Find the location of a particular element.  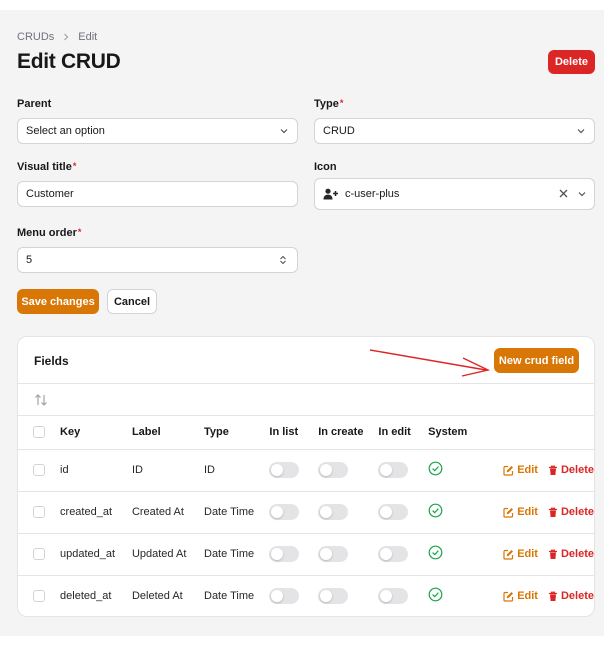

column-header-system: System is located at coordinates (456, 433).